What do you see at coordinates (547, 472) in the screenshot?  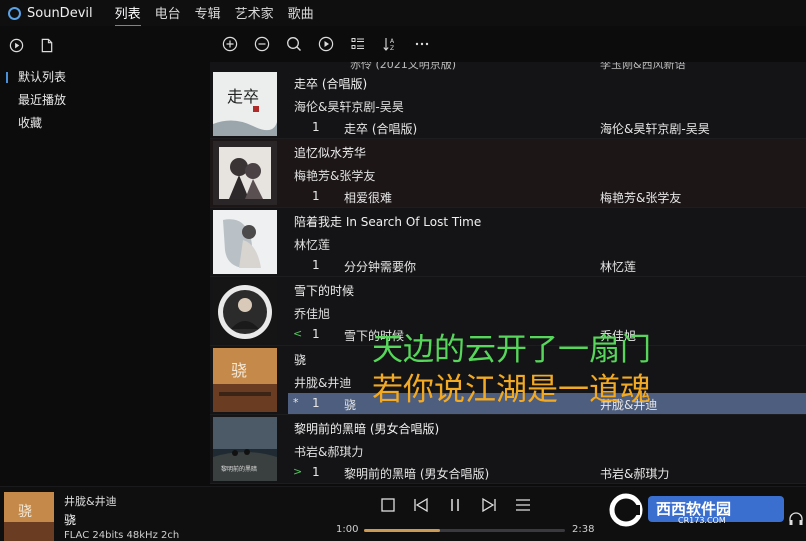 I see `track-row: > 1 黎明前的黑暗 (男女合唱版) 书岩&郝琪力` at bounding box center [547, 472].